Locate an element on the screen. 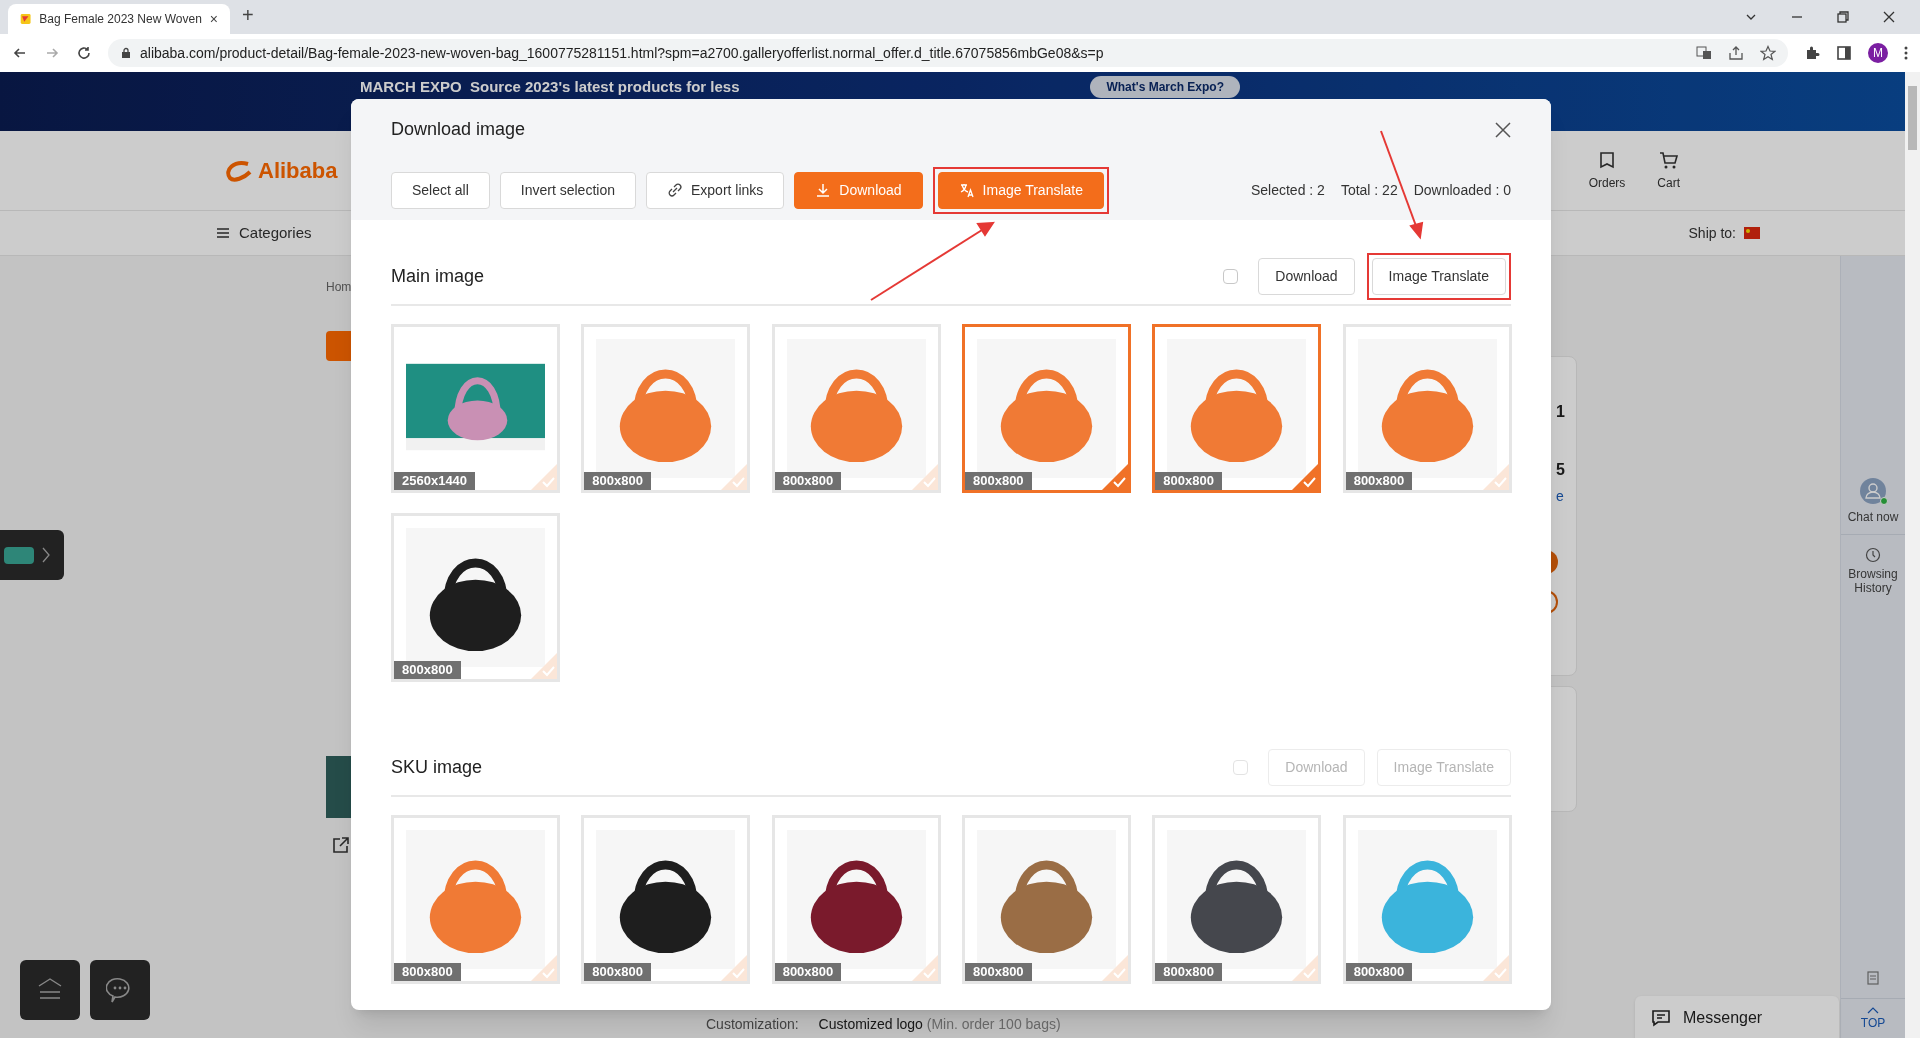  price-text: 5 is located at coordinates (1560, 470).